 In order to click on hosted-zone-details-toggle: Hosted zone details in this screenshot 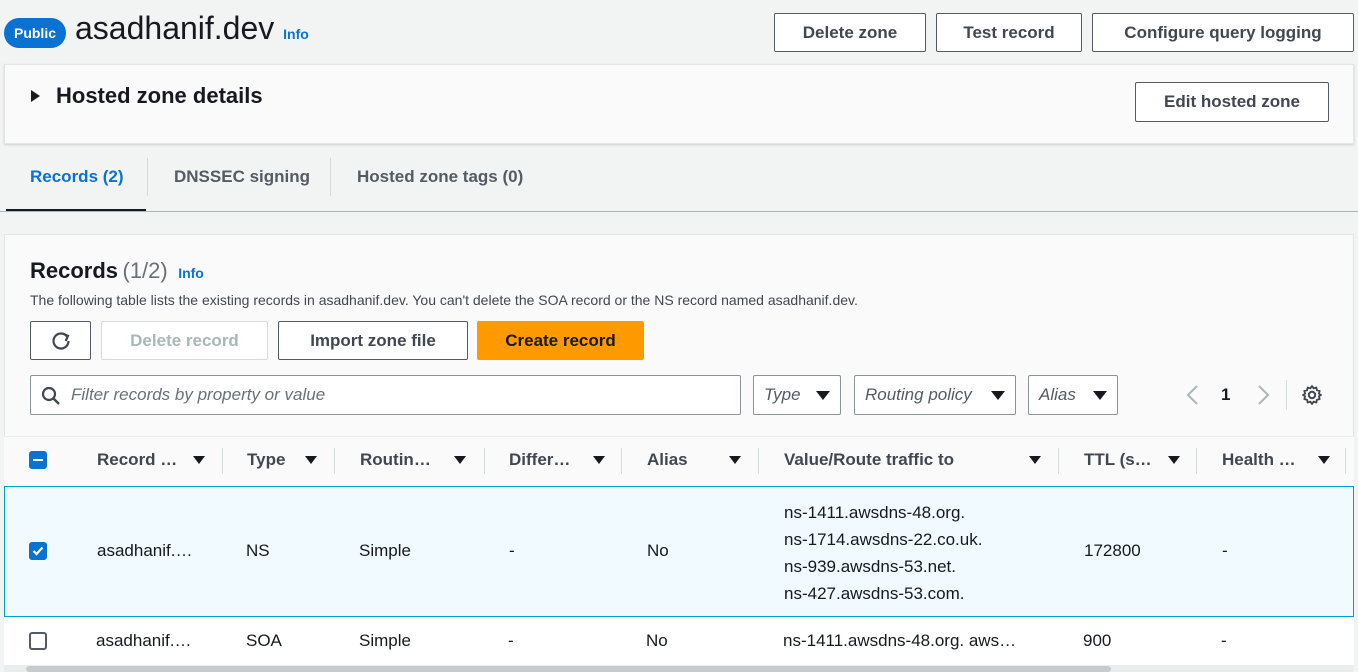, I will do `click(134, 96)`.